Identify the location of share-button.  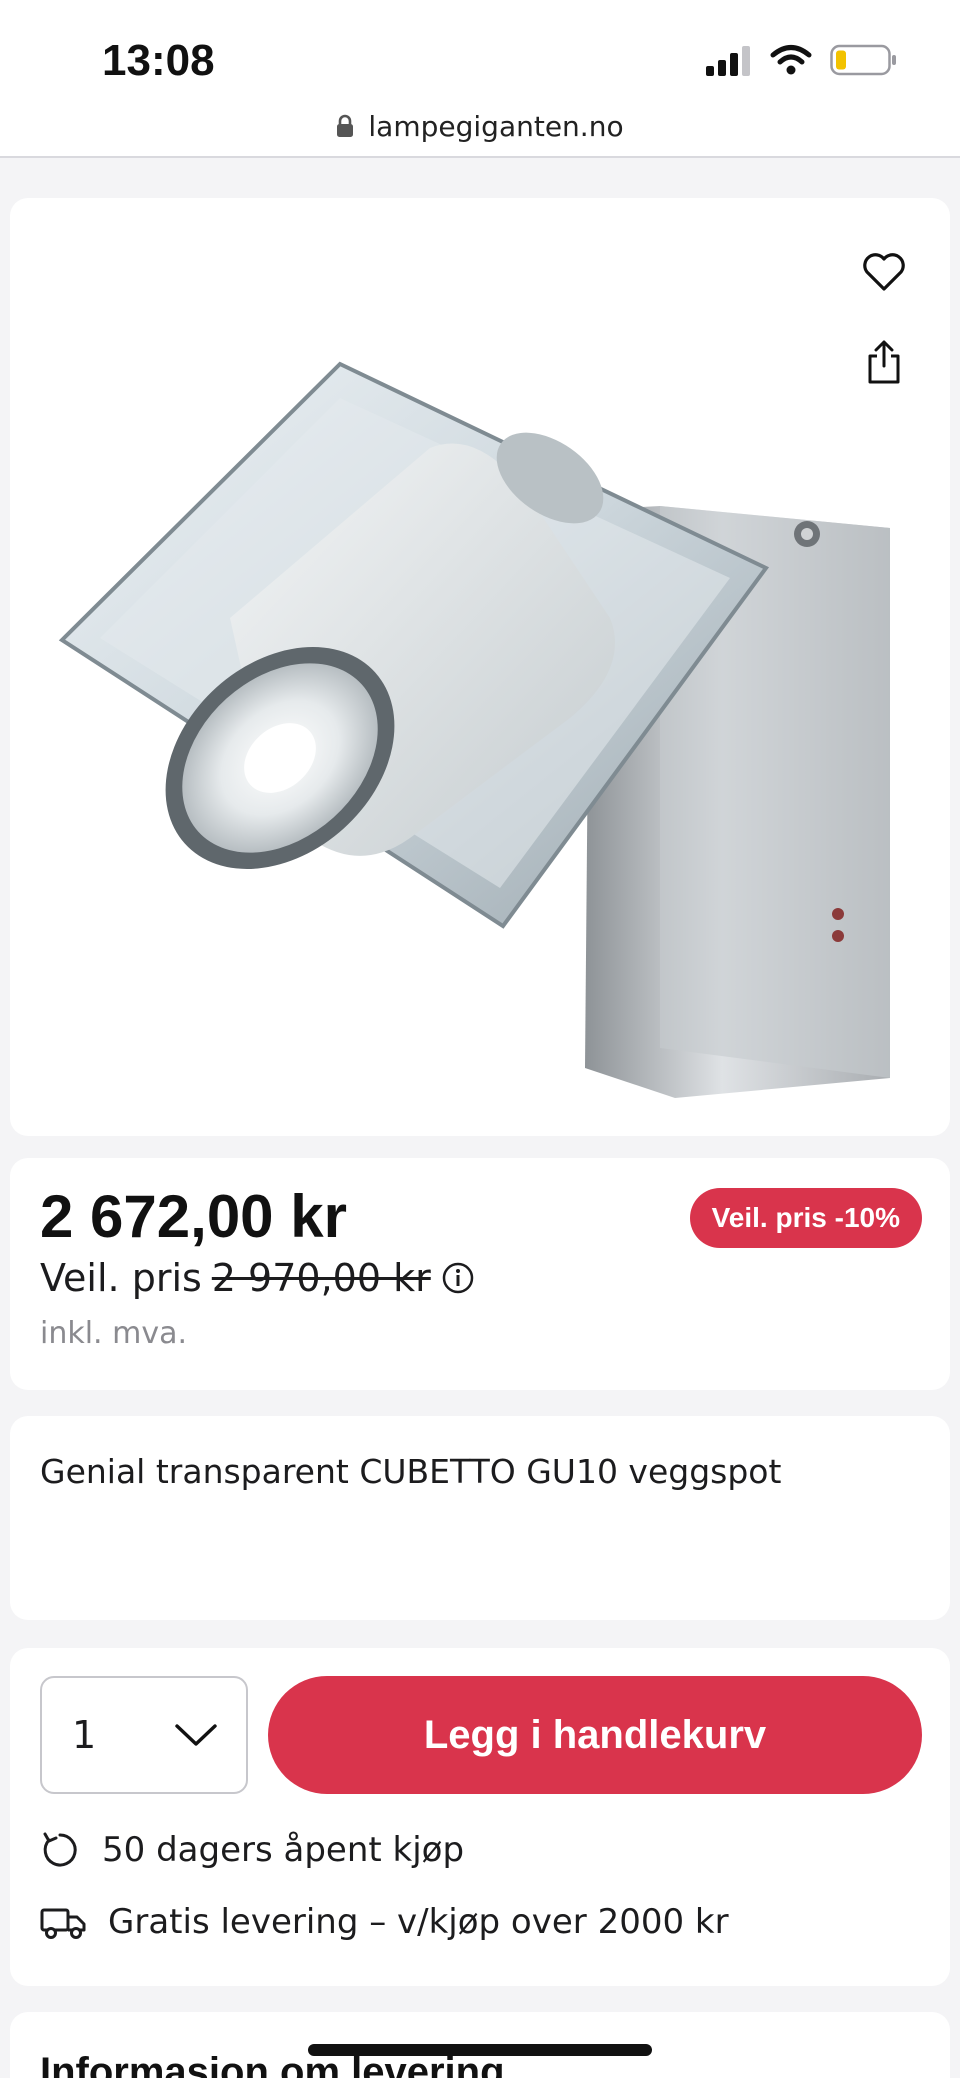
(884, 362).